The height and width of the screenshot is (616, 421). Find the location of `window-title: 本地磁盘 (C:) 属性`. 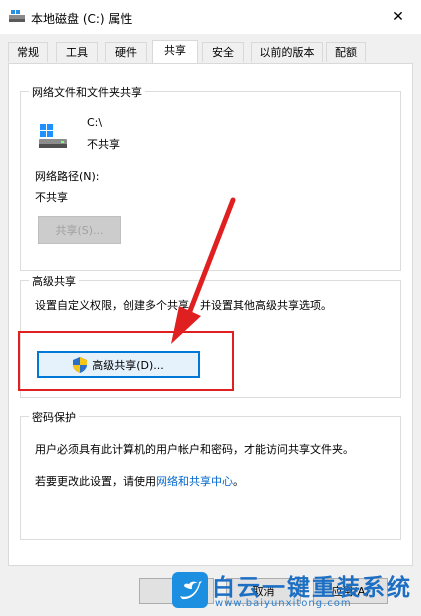

window-title: 本地磁盘 (C:) 属性 is located at coordinates (82, 19).